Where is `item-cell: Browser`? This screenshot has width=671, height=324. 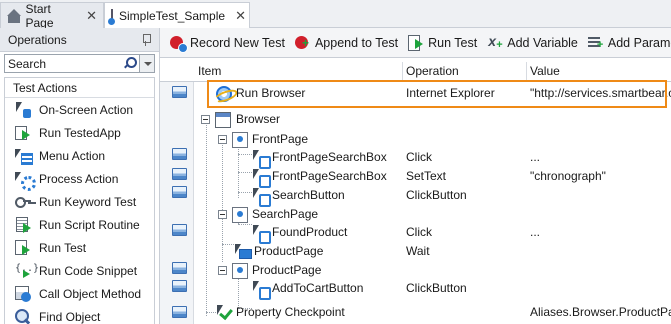
item-cell: Browser is located at coordinates (258, 119).